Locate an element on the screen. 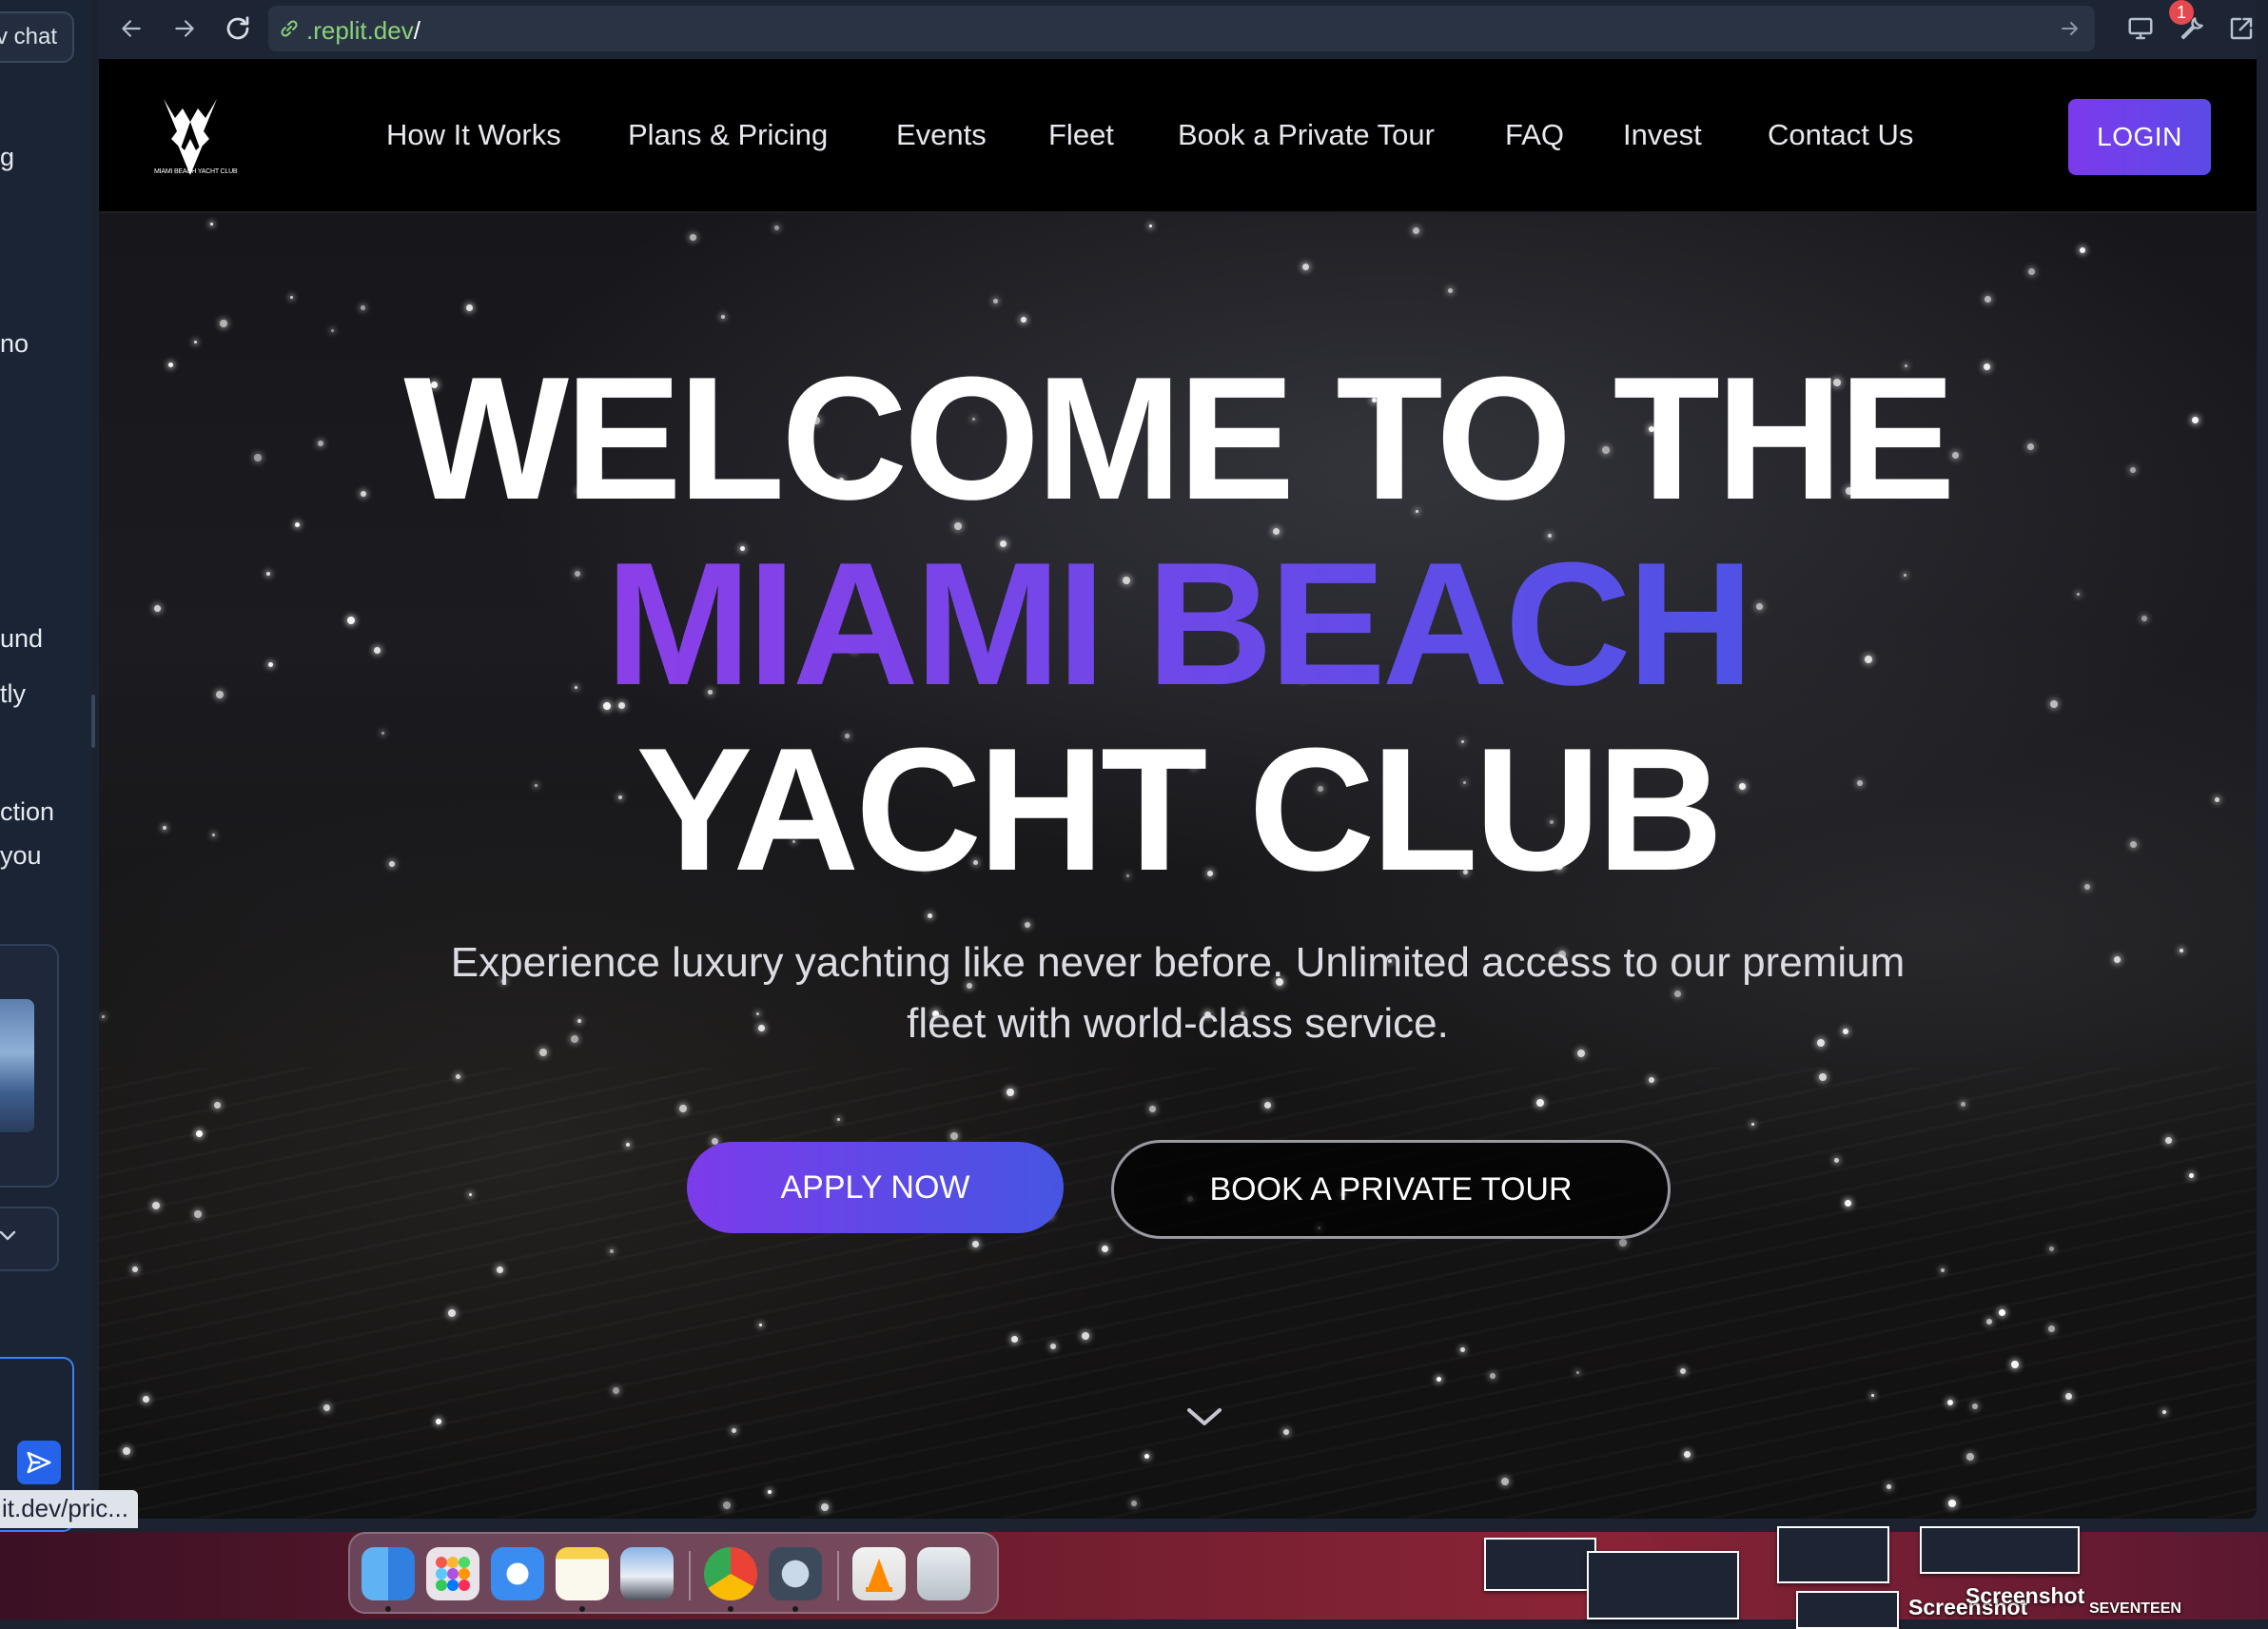 The image size is (2268, 1629). new-chat-button: v chat is located at coordinates (37, 37).